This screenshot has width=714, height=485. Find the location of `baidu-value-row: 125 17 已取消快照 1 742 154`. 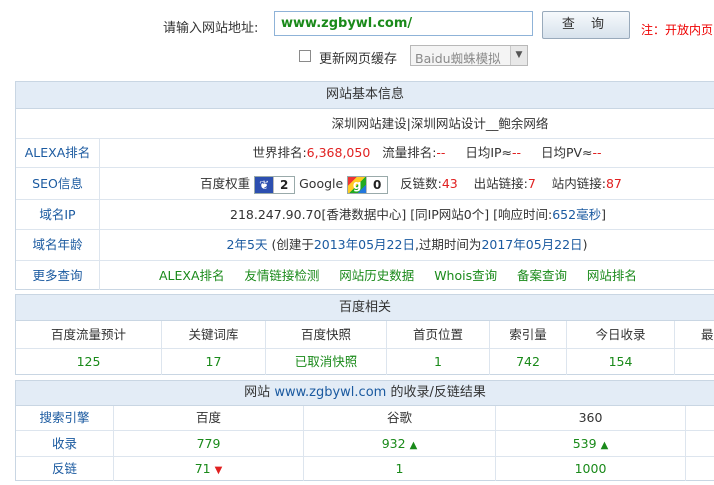

baidu-value-row: 125 17 已取消快照 1 742 154 is located at coordinates (365, 362).